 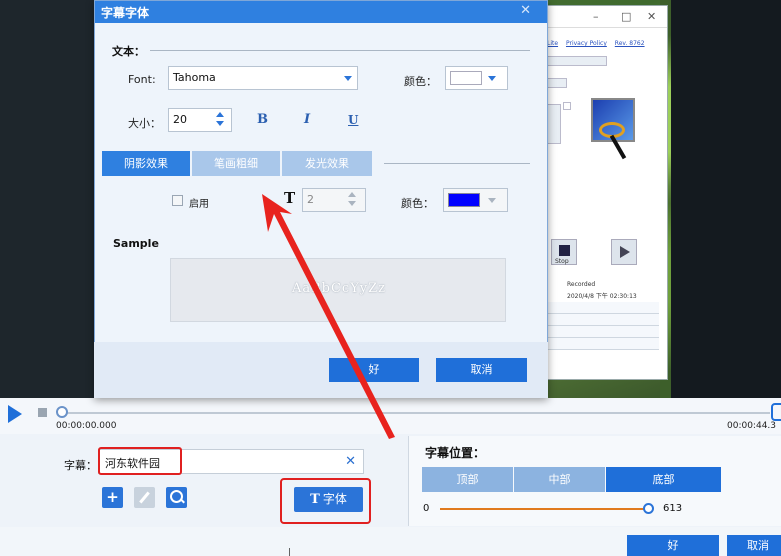 I want to click on color-swatch, so click(x=466, y=78).